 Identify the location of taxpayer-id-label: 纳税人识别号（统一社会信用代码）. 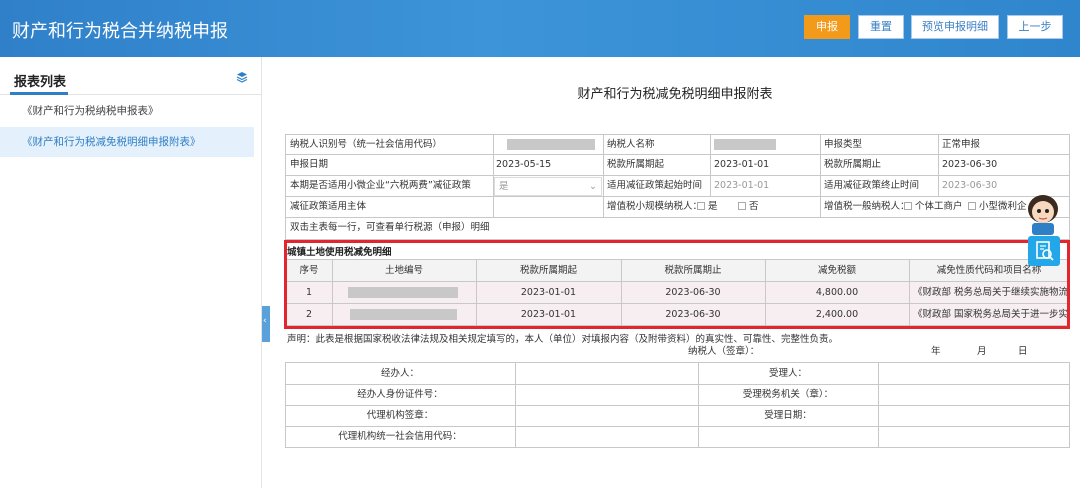
(366, 144).